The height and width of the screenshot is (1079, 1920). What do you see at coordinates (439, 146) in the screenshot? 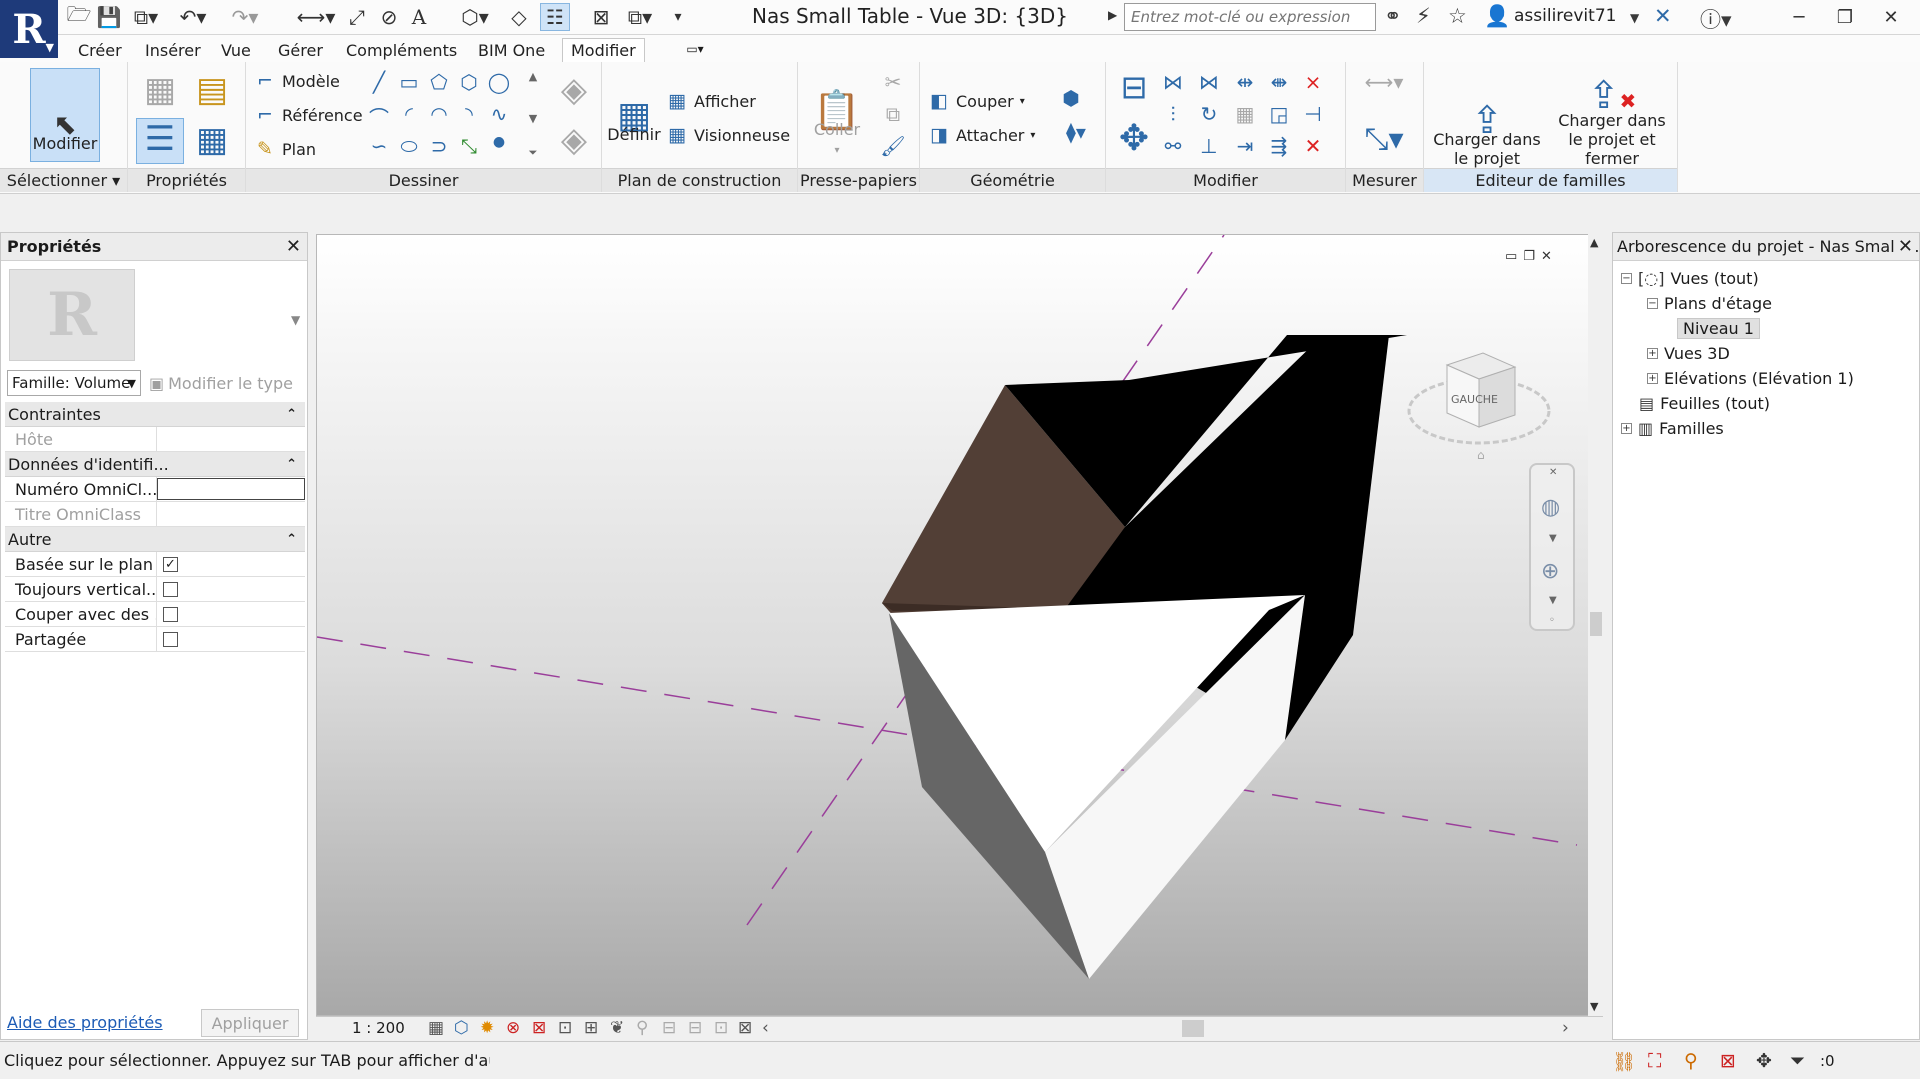
I see `pick-lines-icon: ⊃` at bounding box center [439, 146].